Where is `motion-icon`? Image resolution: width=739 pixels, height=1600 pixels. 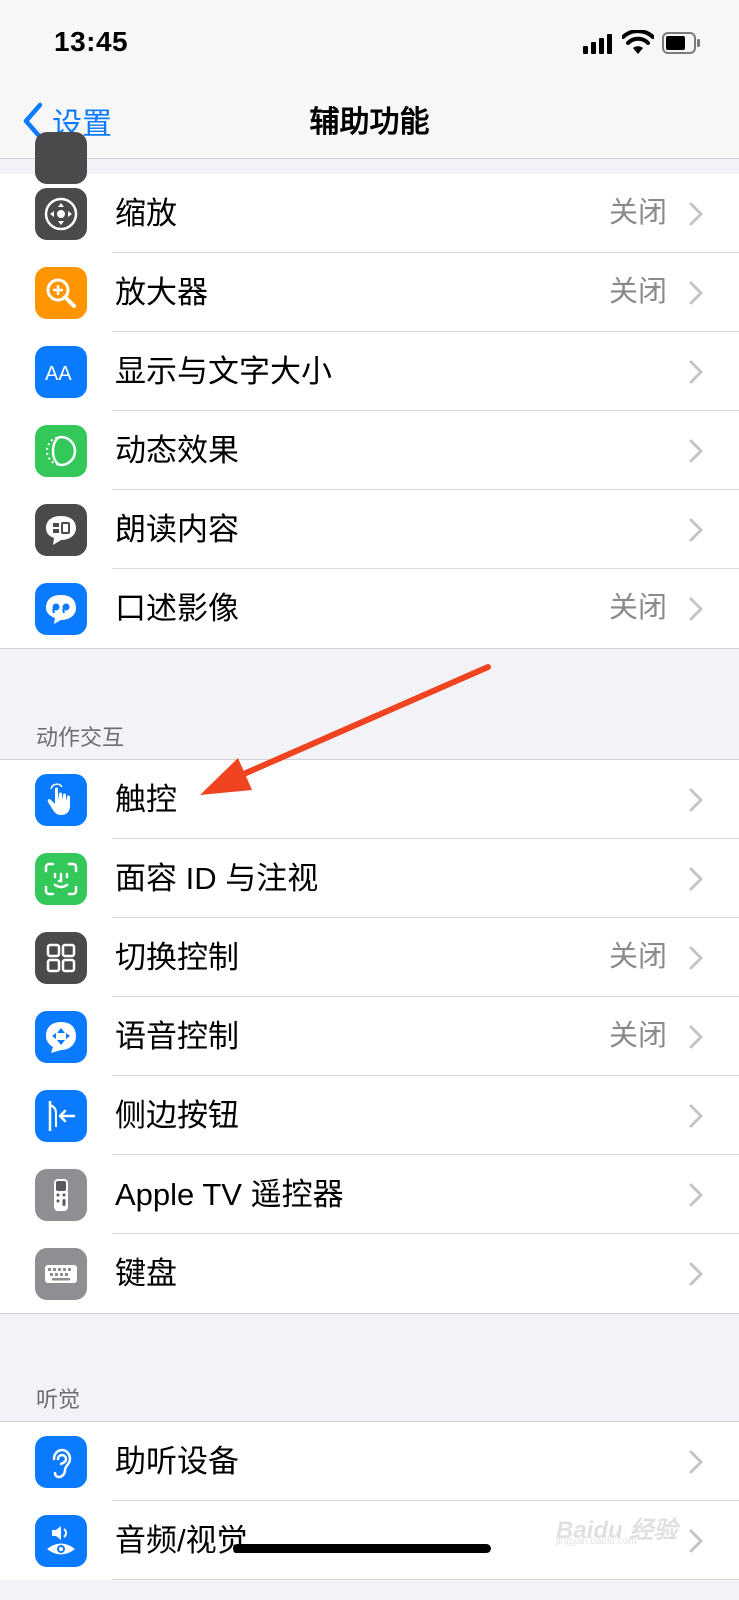
motion-icon is located at coordinates (61, 451).